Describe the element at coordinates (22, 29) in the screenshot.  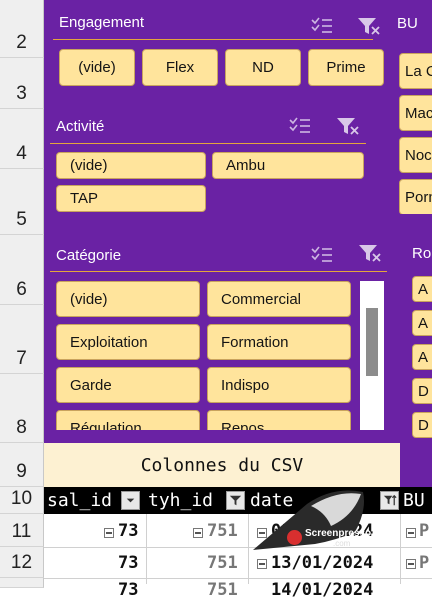
I see `row-header-2: 2` at that location.